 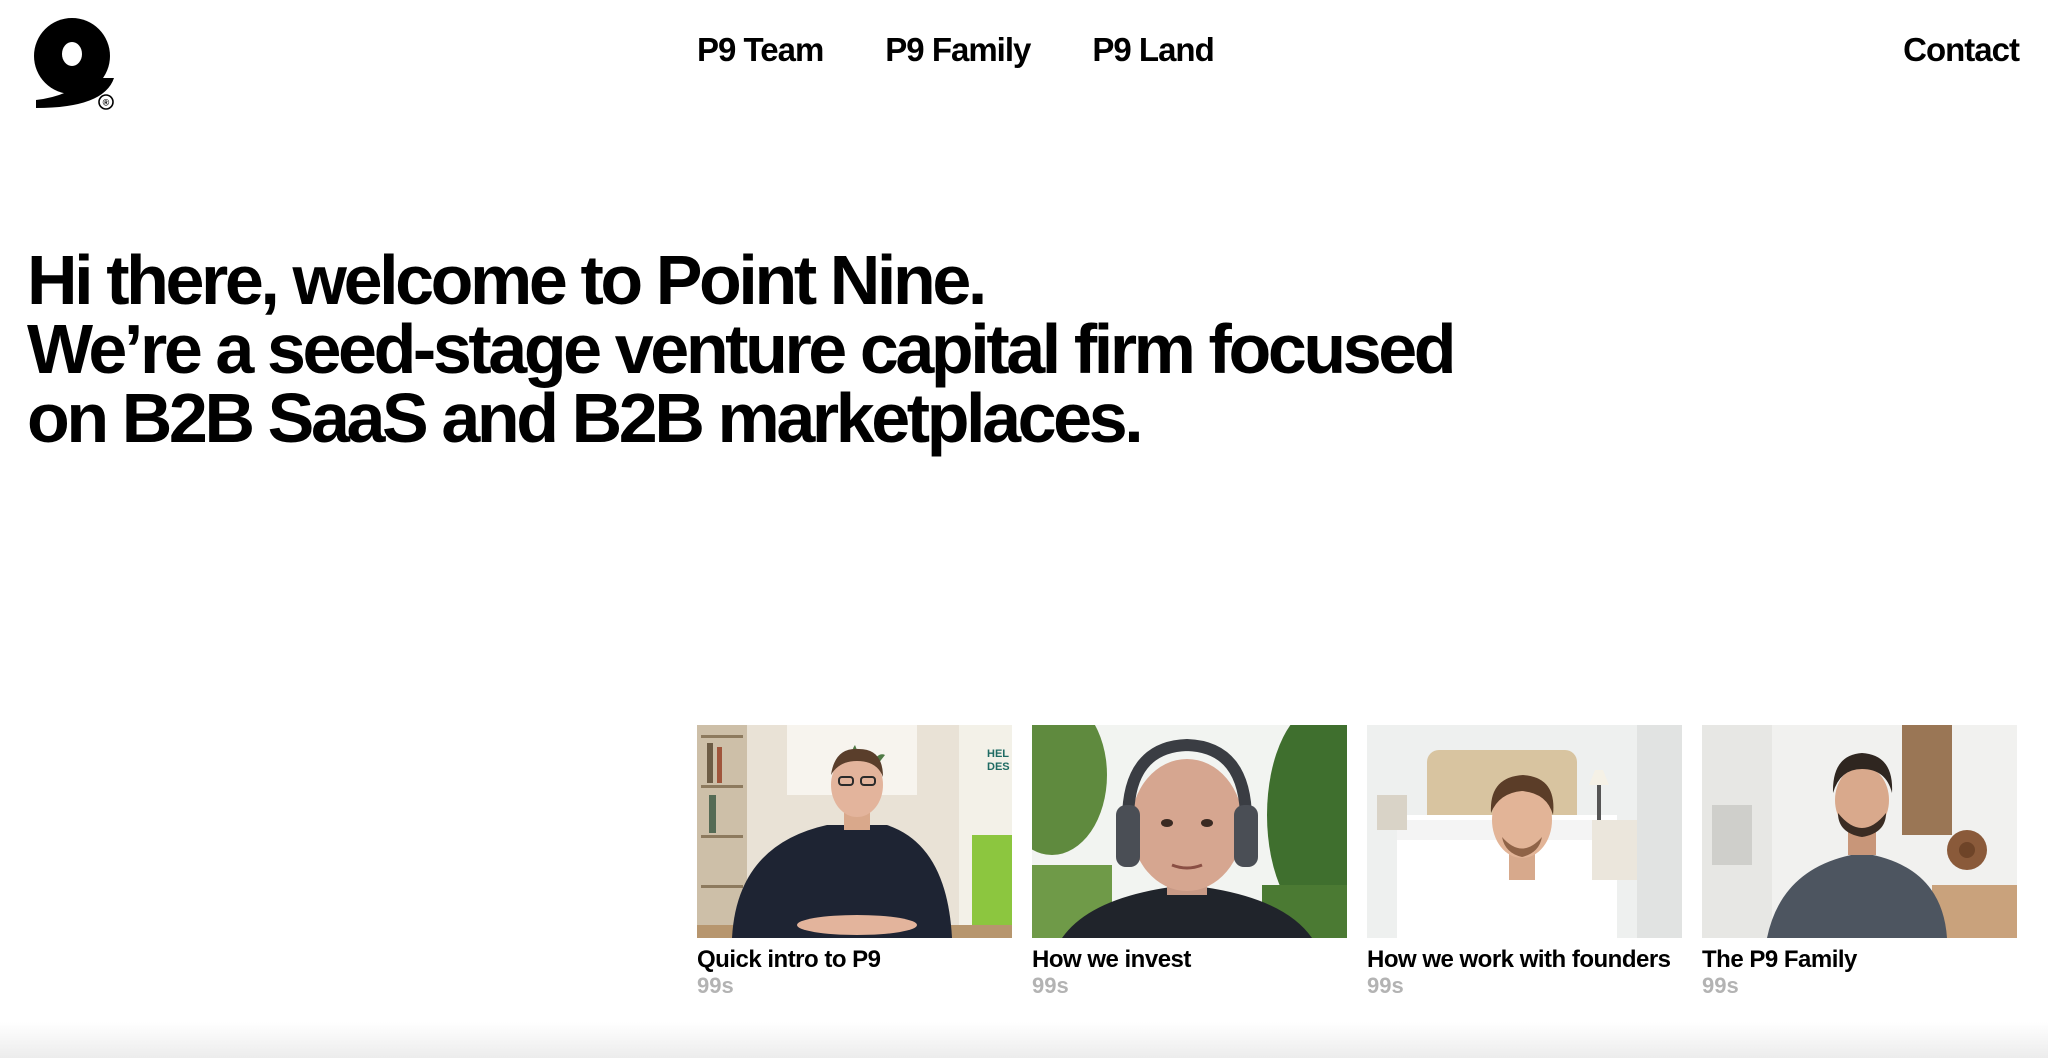 I want to click on main-nav: P9 Team P9 Family P9 Land, so click(x=956, y=50).